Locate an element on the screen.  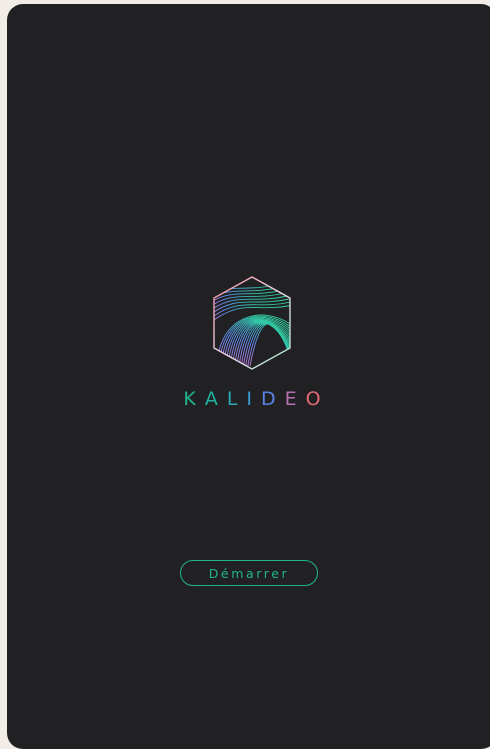
brand-letter: K is located at coordinates (194, 399).